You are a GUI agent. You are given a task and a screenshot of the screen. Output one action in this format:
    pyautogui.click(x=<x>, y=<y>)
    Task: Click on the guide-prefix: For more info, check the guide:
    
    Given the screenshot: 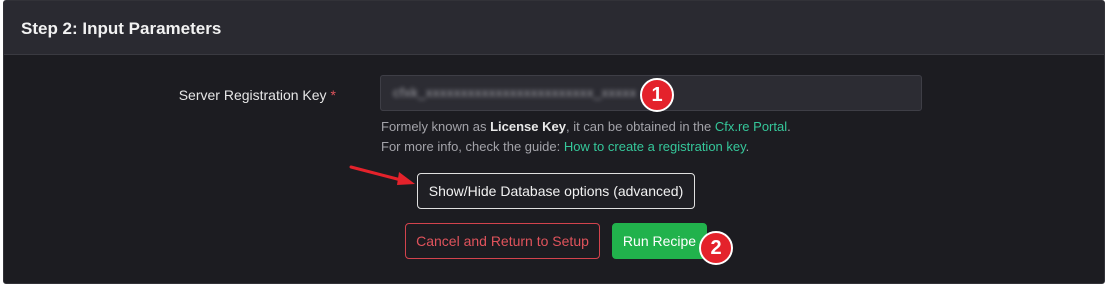 What is the action you would take?
    pyautogui.click(x=472, y=146)
    